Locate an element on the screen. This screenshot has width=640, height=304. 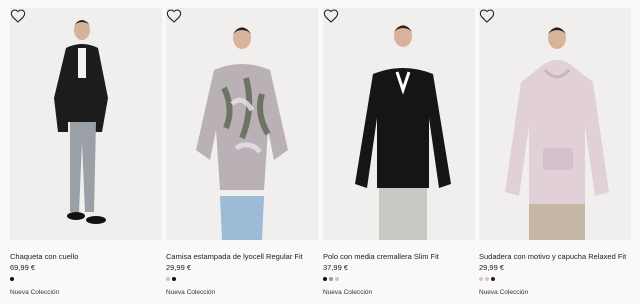
product-price: 69,99 € is located at coordinates (23, 267).